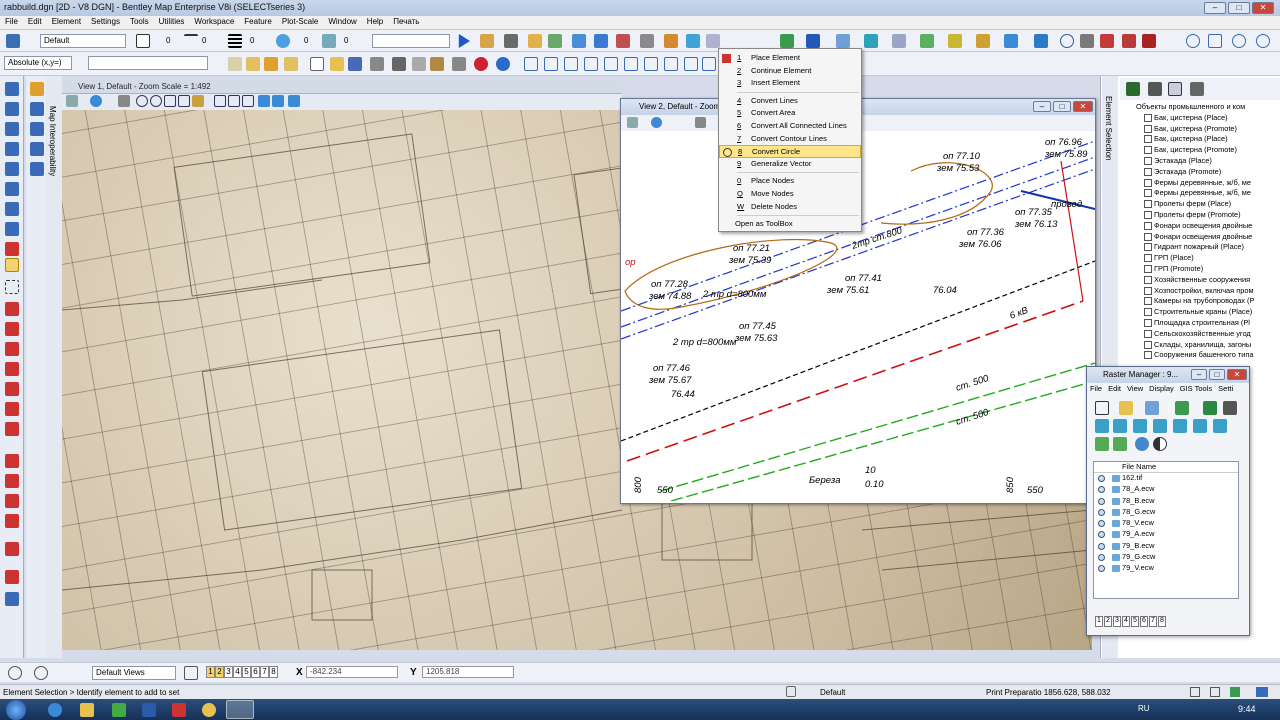 Image resolution: width=1280 pixels, height=720 pixels. I want to click on tree-root: Объекты промышленного и ком, so click(1202, 107).